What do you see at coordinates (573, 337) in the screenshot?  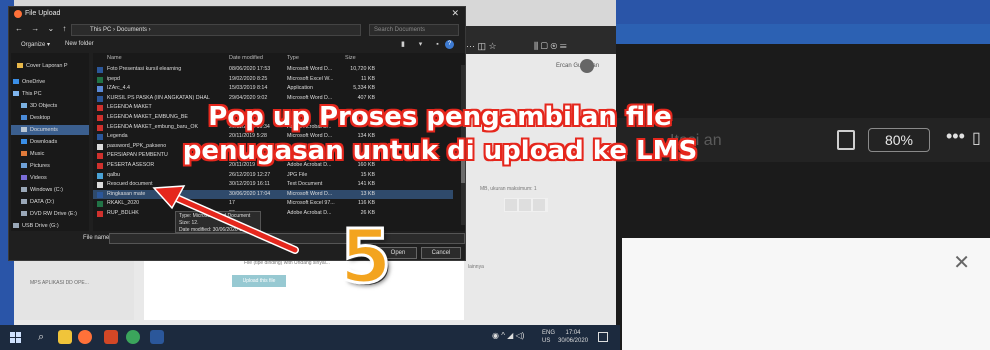 I see `clock: 17:04 30/06/2020` at bounding box center [573, 337].